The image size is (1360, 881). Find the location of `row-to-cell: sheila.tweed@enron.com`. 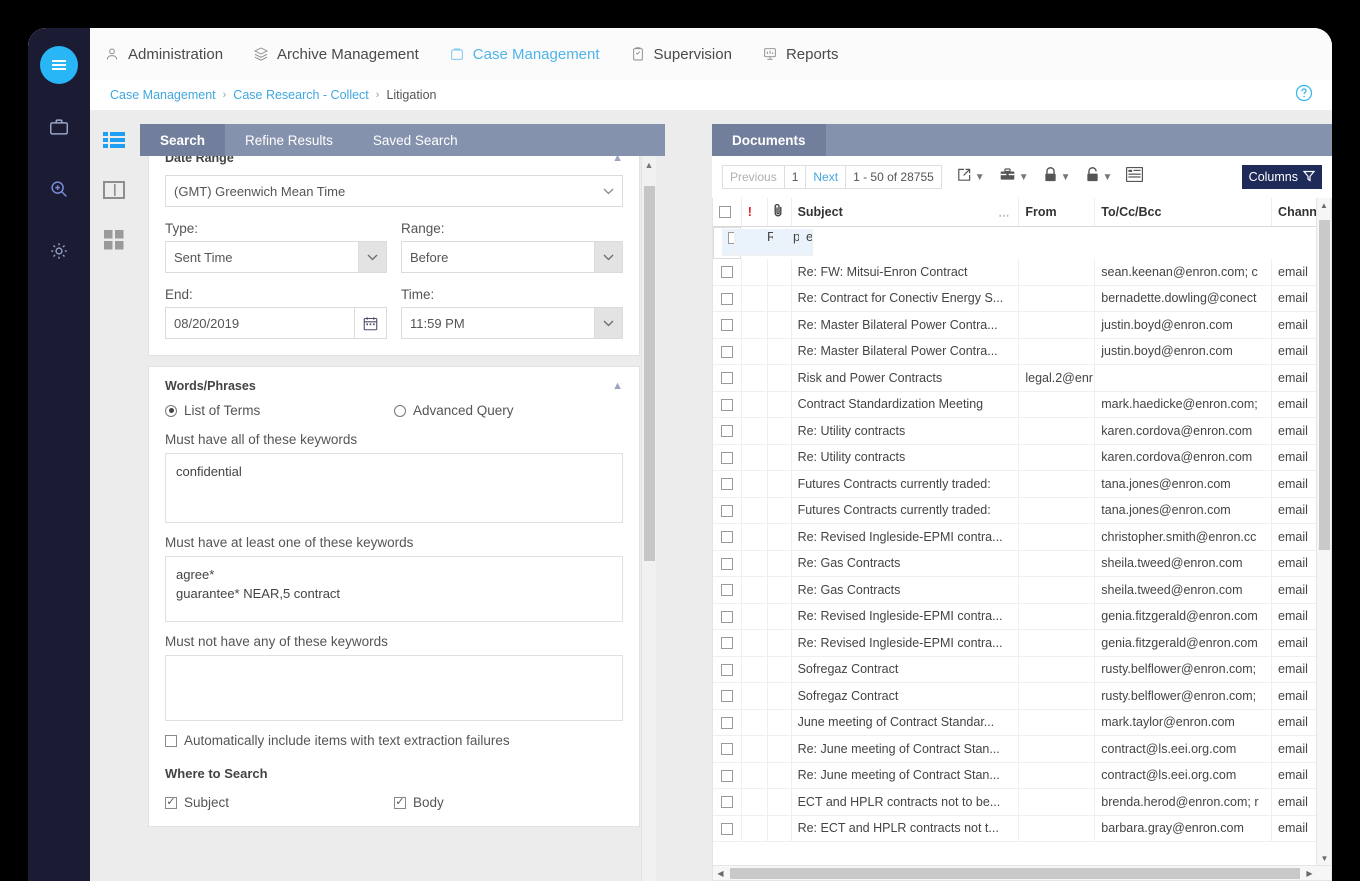

row-to-cell: sheila.tweed@enron.com is located at coordinates (1183, 563).